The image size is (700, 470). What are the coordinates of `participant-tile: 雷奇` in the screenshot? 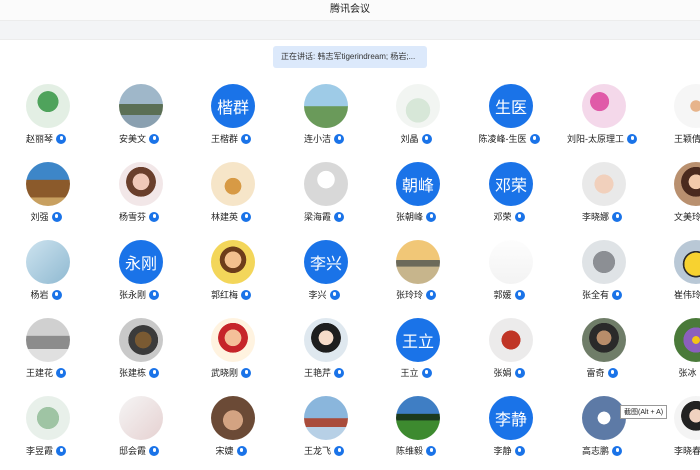 It's located at (602, 353).